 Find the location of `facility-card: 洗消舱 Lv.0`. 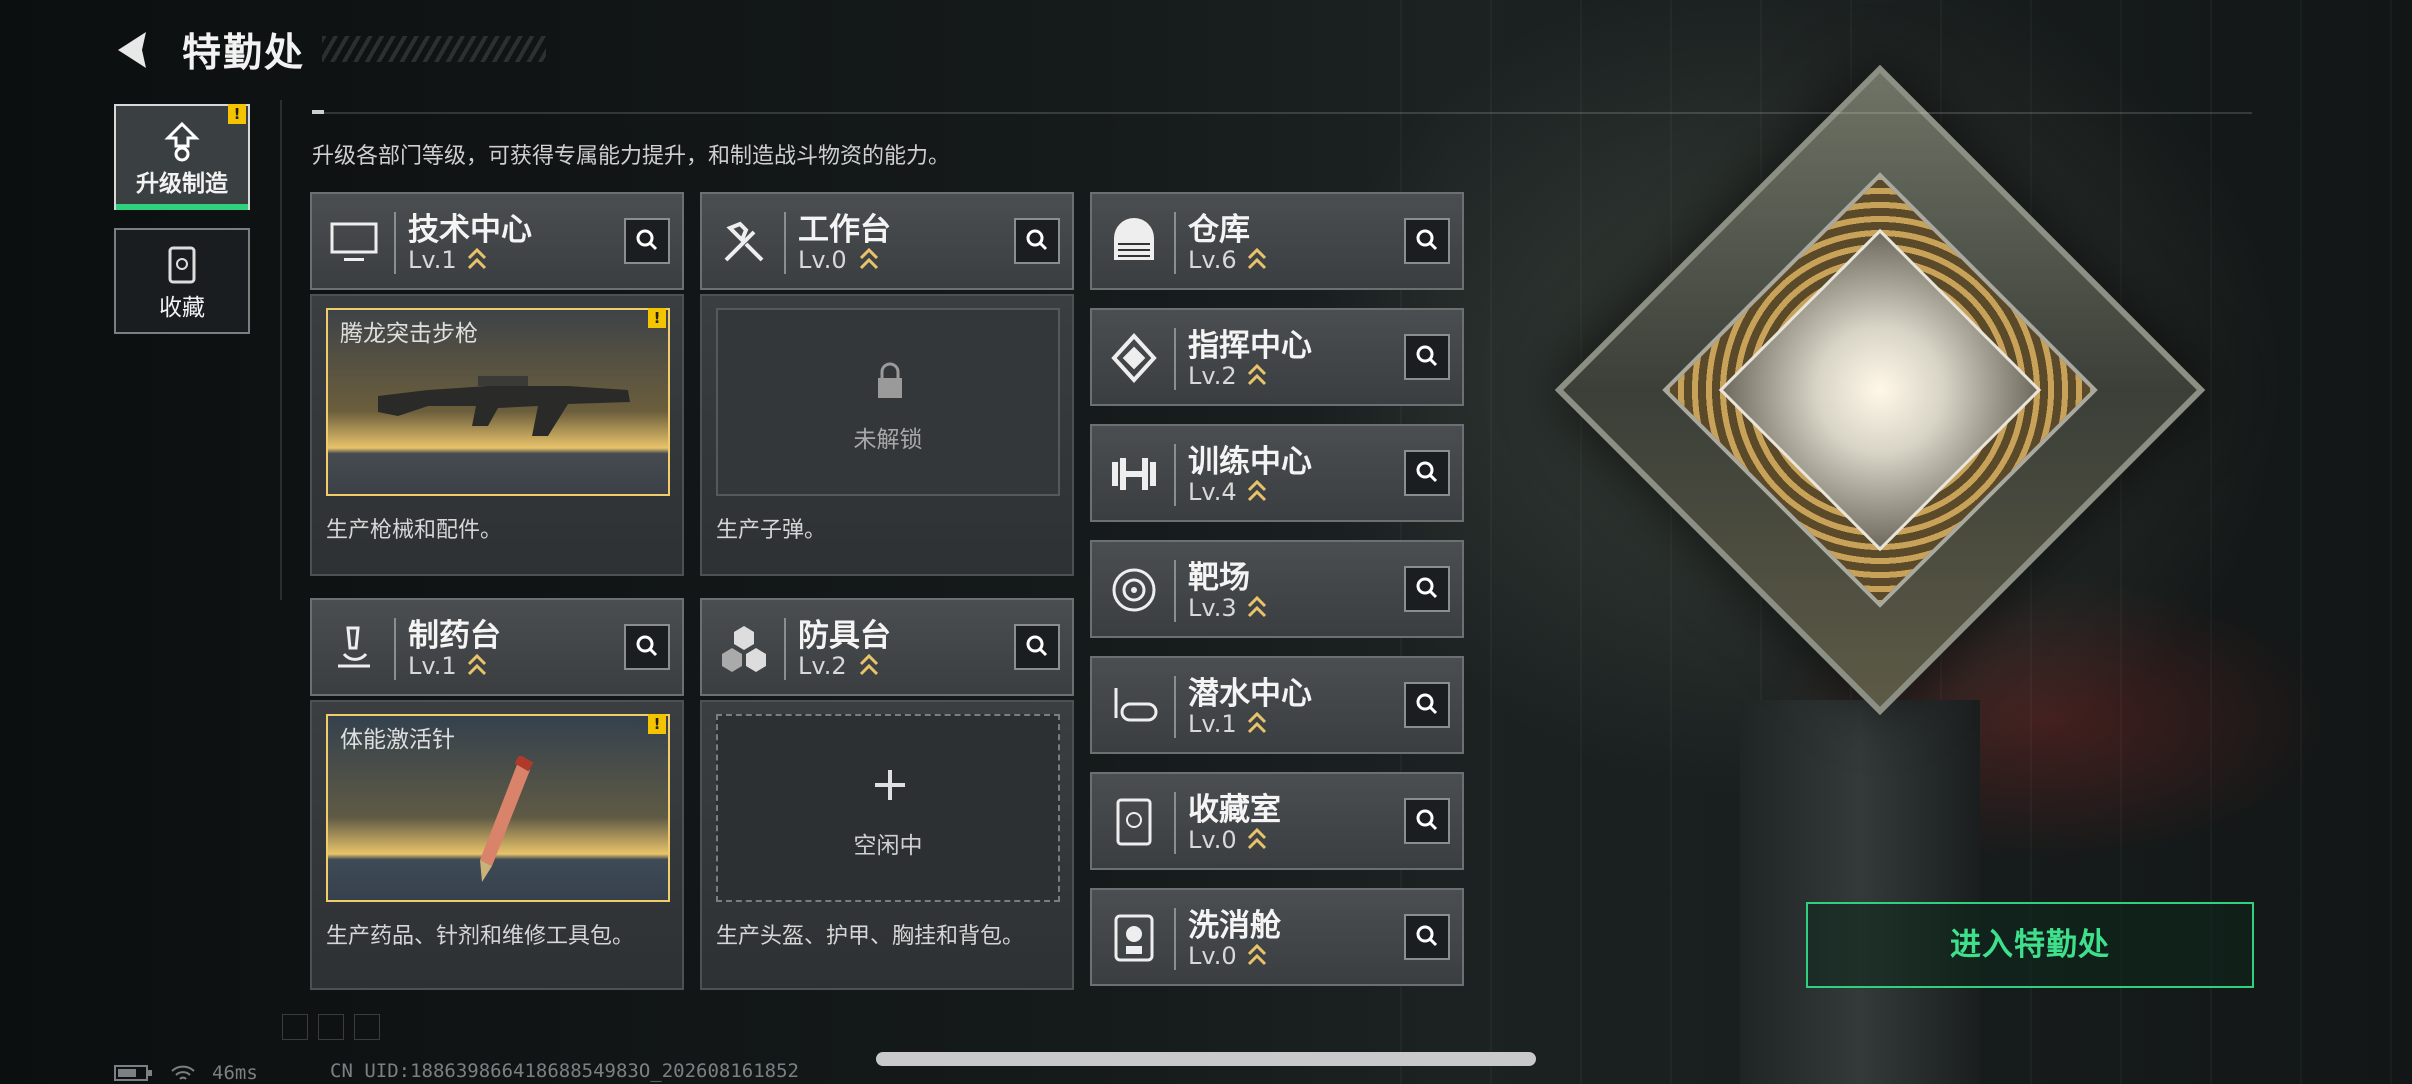

facility-card: 洗消舱 Lv.0 is located at coordinates (1277, 937).